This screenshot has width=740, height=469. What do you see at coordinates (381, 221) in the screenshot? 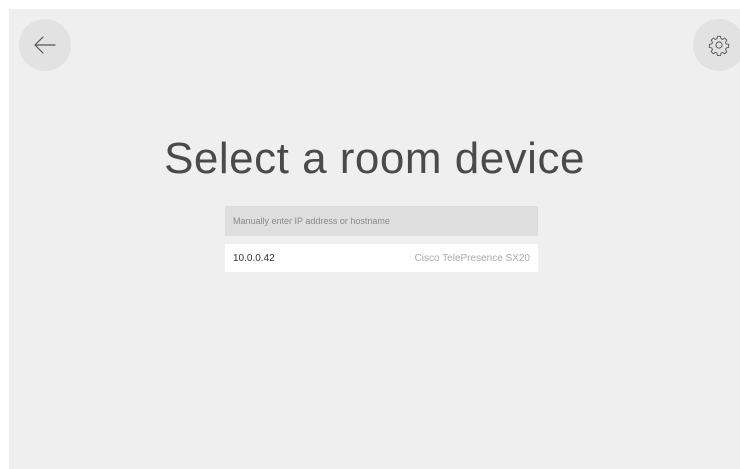
I see `hostname-input` at bounding box center [381, 221].